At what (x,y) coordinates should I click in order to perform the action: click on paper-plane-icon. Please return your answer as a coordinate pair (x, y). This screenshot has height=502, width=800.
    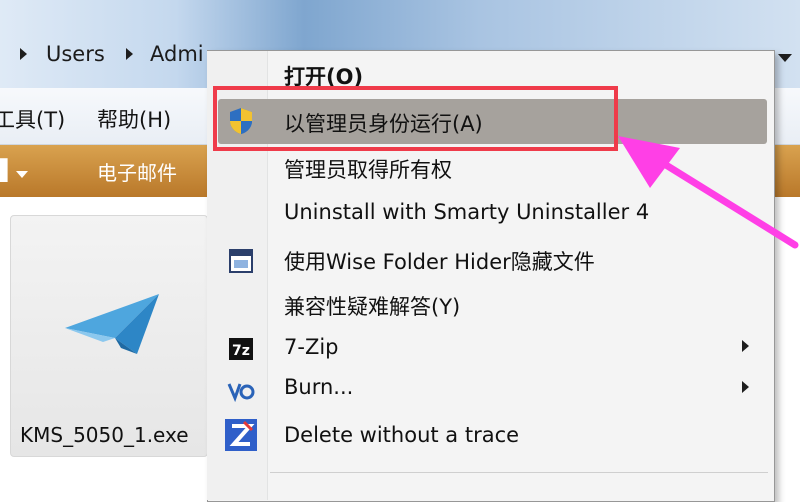
    Looking at the image, I should click on (115, 326).